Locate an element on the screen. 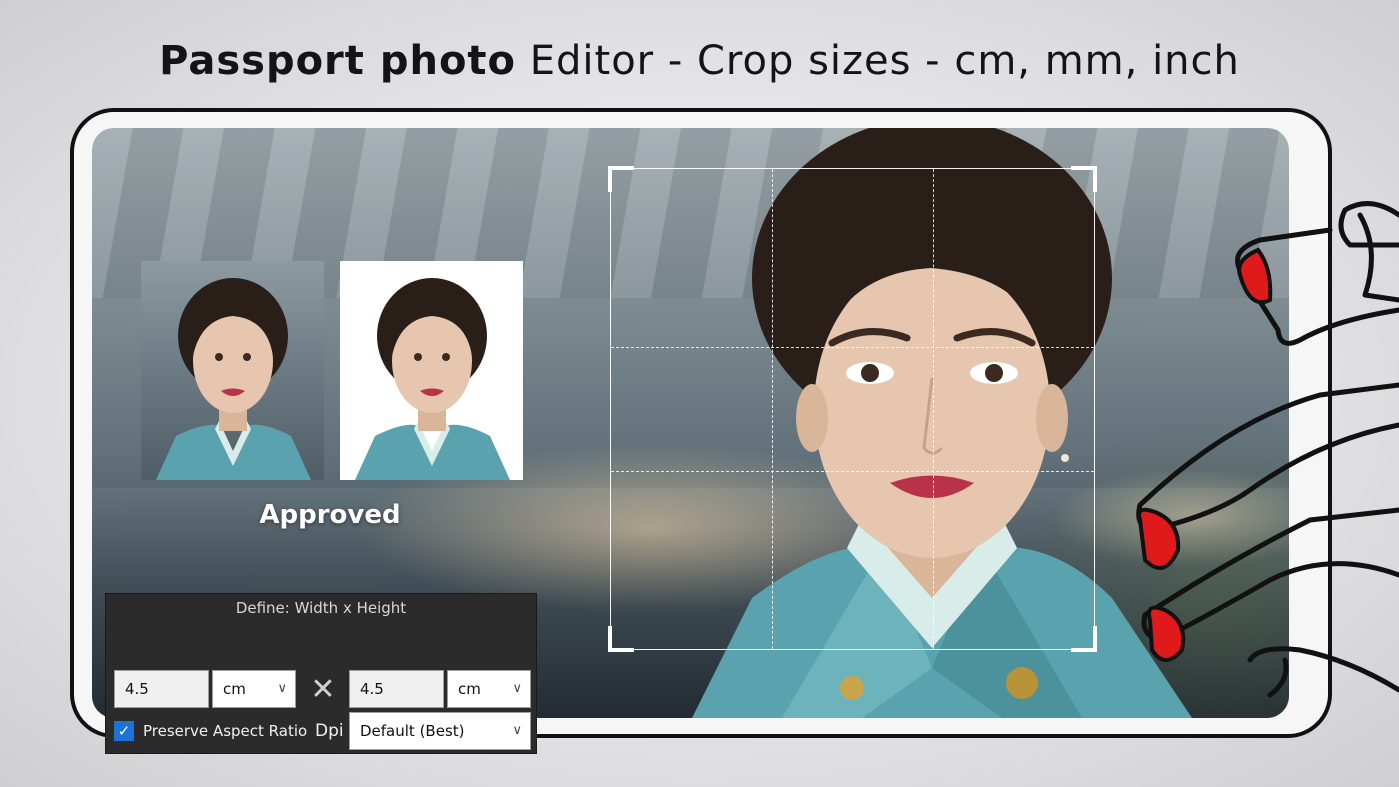 The width and height of the screenshot is (1399, 787). width-unit-value: cm is located at coordinates (234, 689).